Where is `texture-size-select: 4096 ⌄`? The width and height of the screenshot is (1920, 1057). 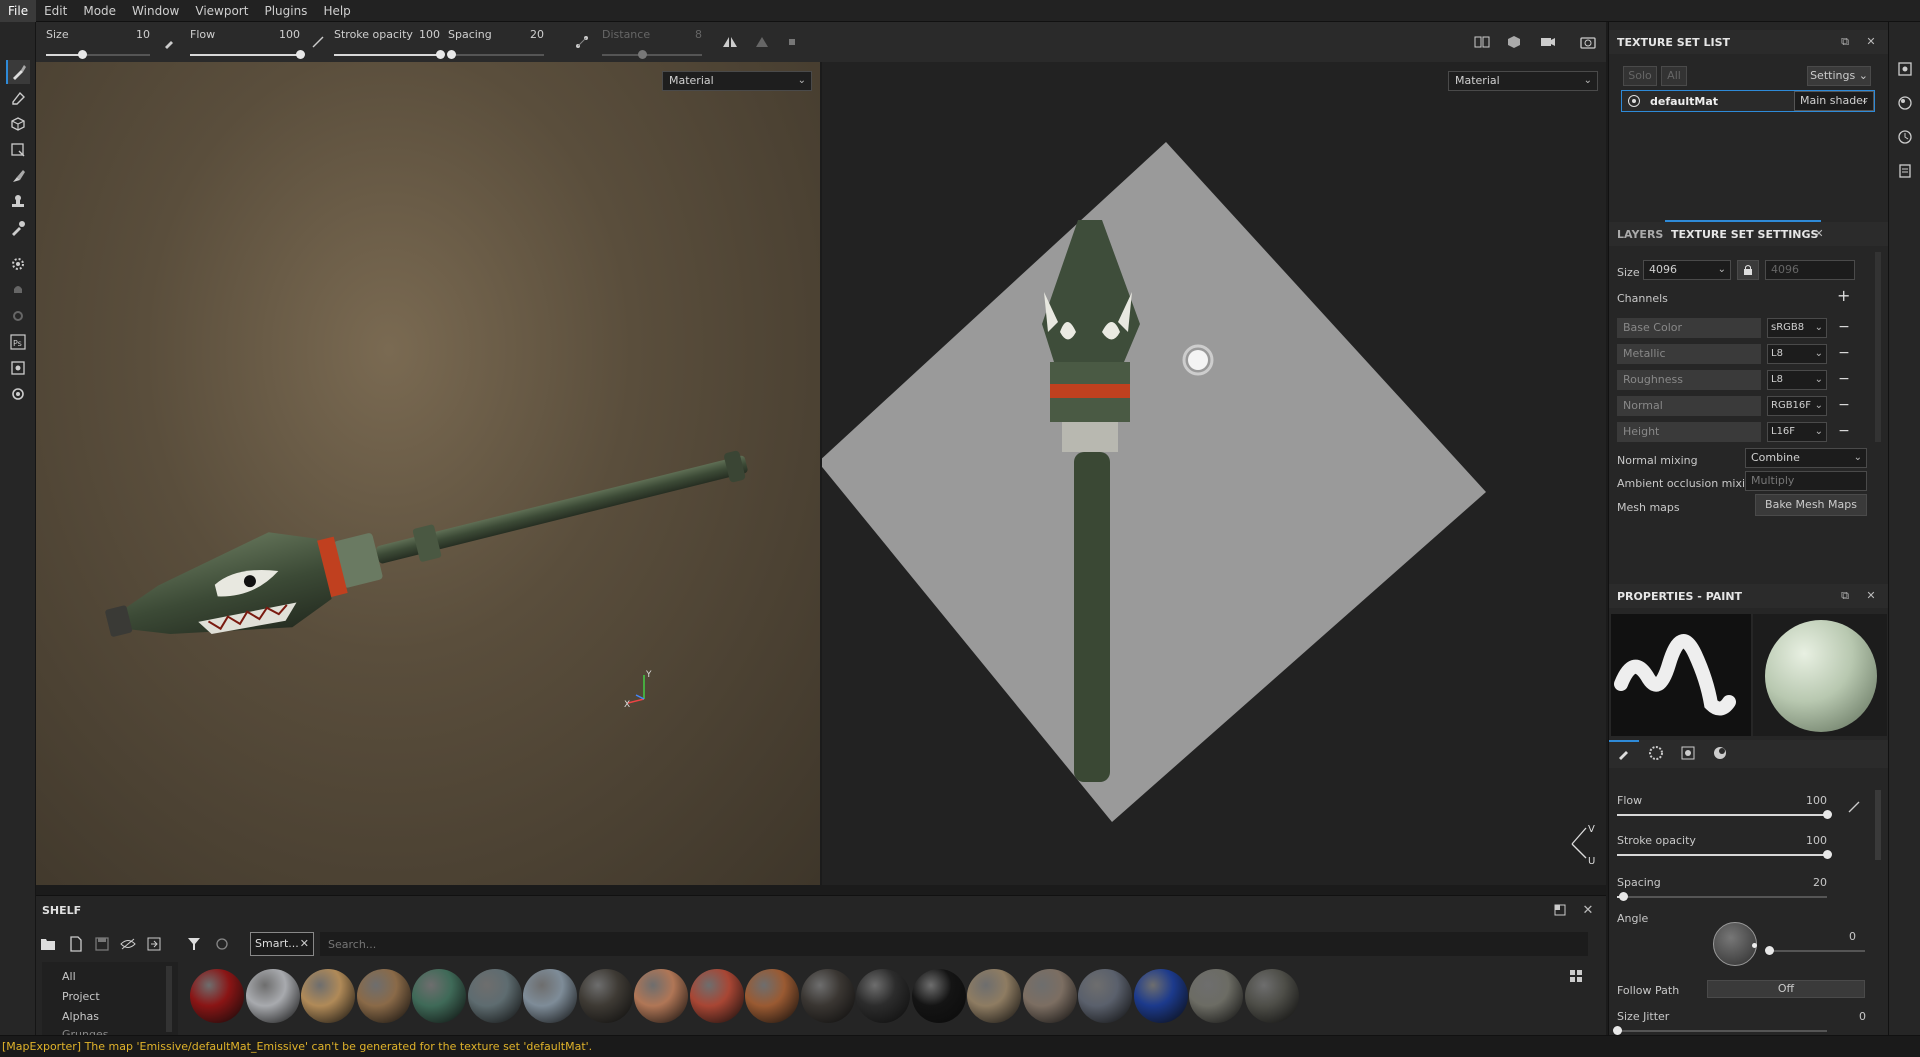
texture-size-select: 4096 ⌄ is located at coordinates (1687, 270).